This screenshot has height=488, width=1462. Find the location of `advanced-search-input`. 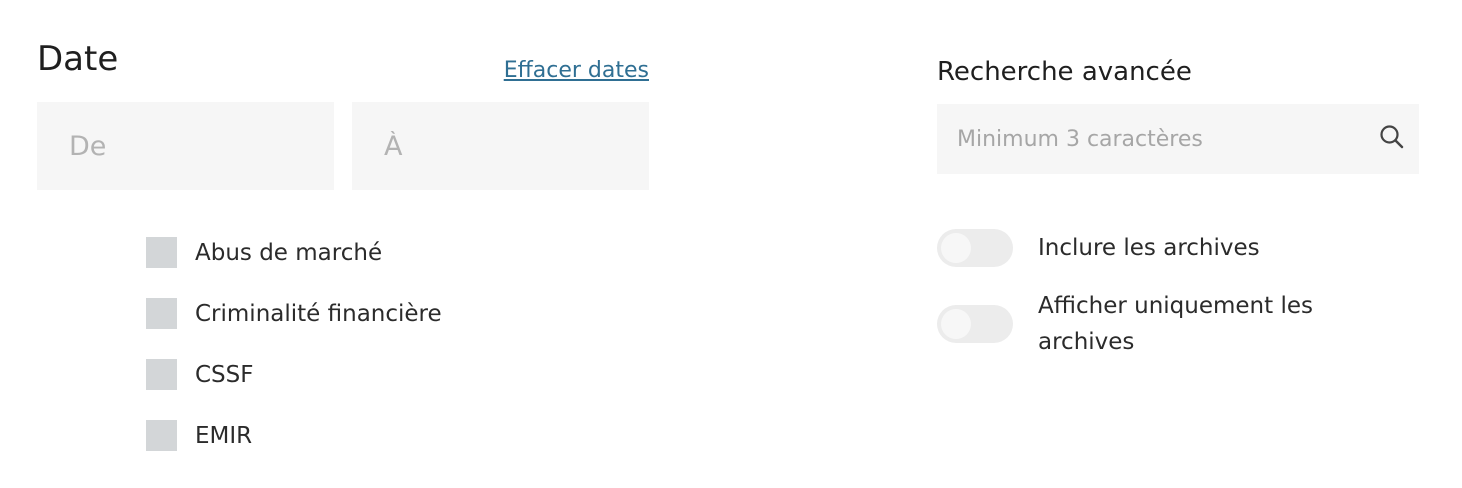

advanced-search-input is located at coordinates (1178, 139).